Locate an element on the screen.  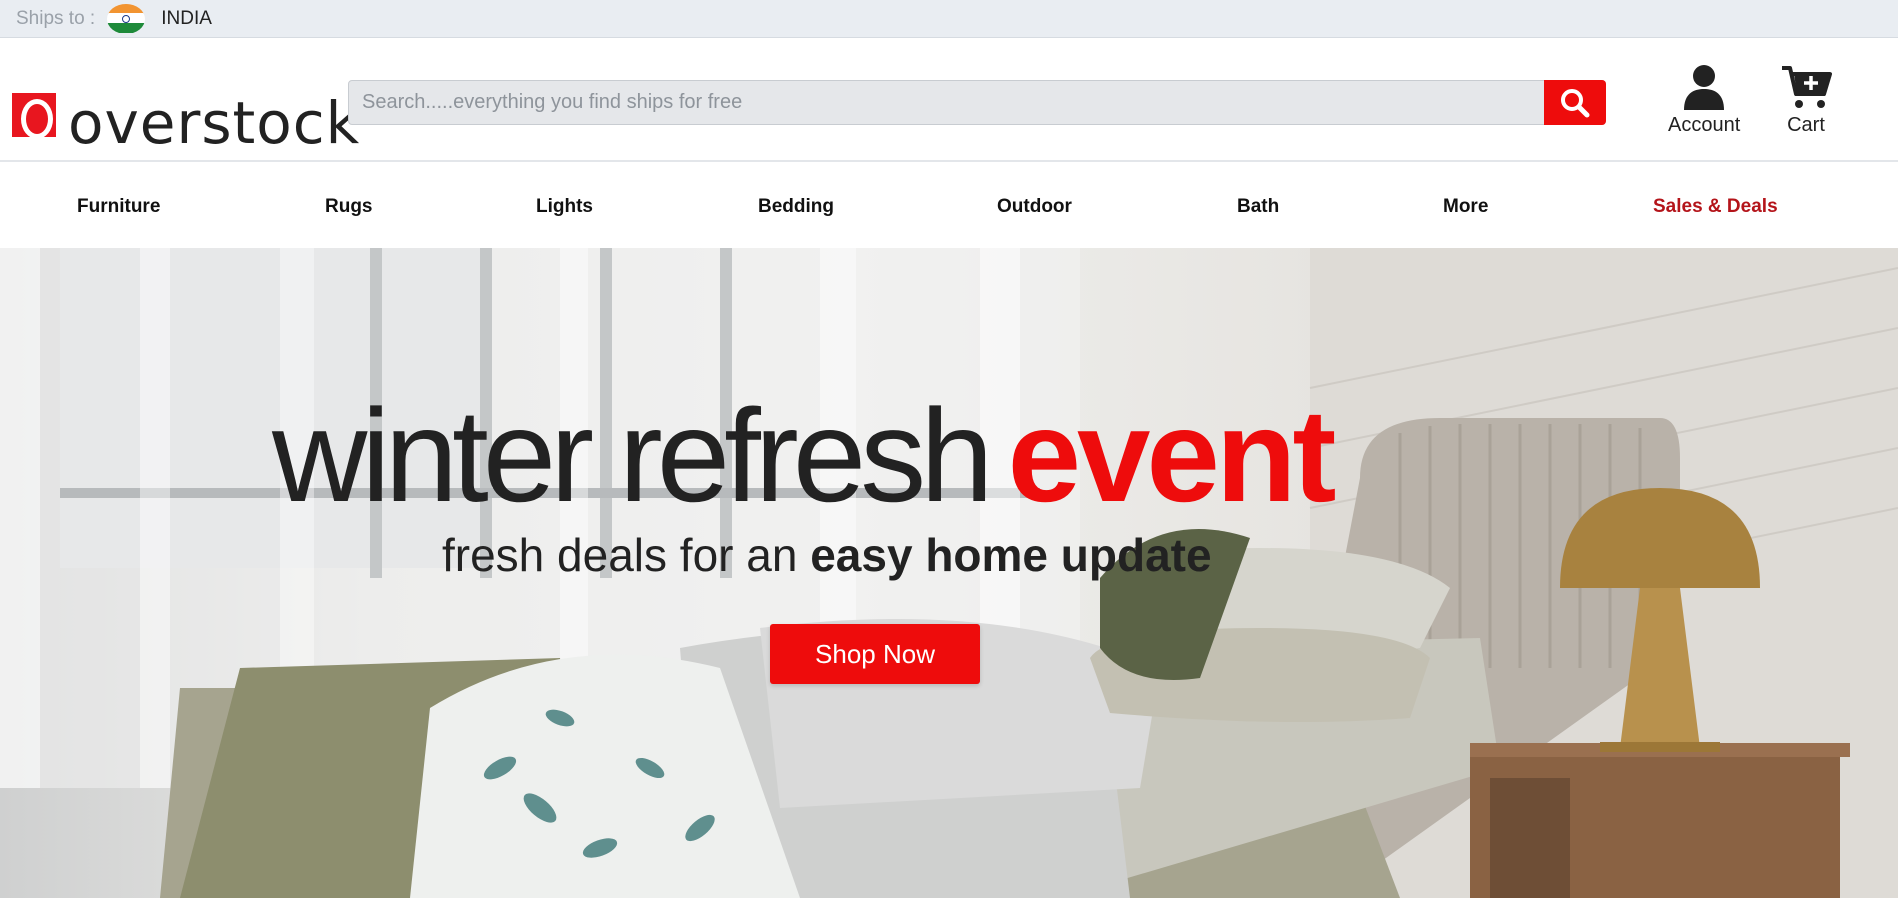
search-icon is located at coordinates (1575, 102).